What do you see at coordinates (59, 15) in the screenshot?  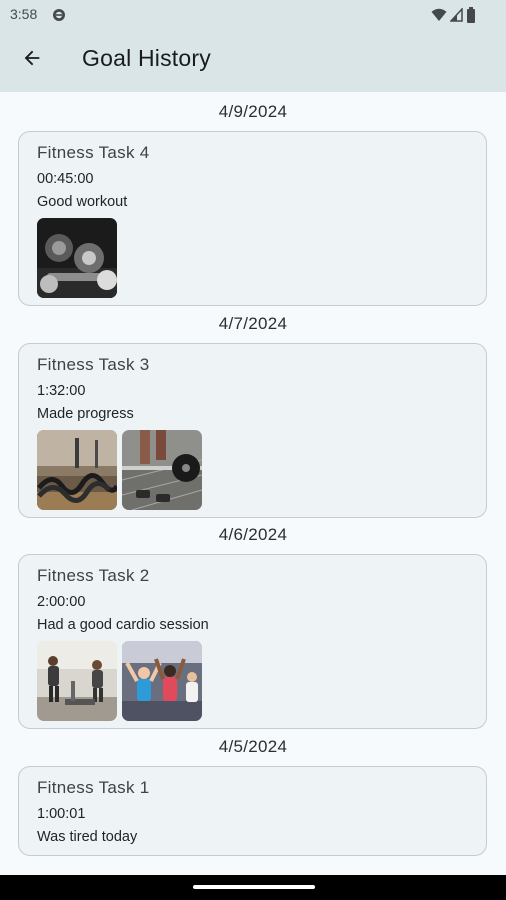 I see `notification-dot-icon` at bounding box center [59, 15].